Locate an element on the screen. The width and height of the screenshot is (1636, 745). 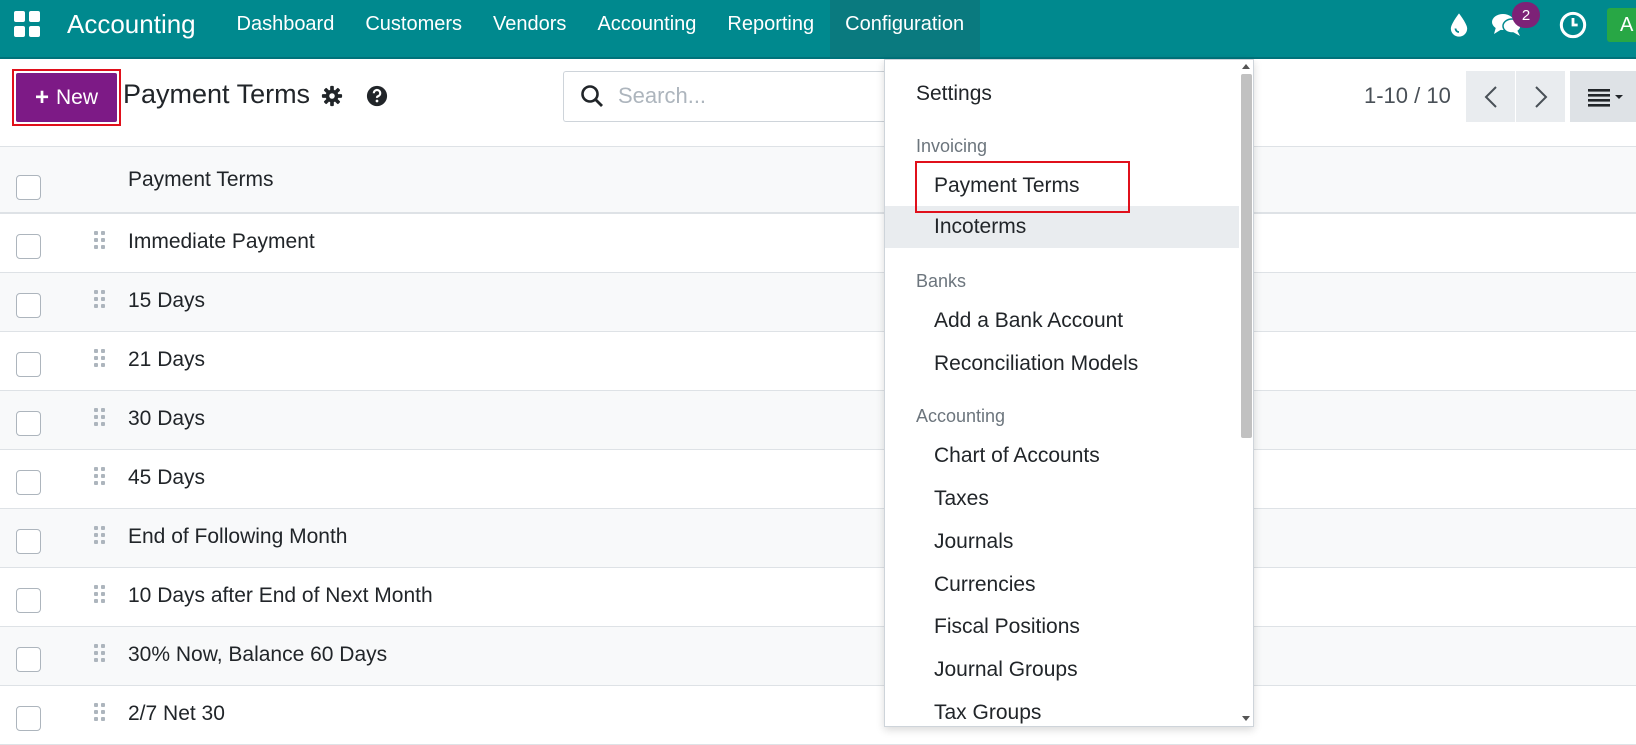
search-icon is located at coordinates (592, 96).